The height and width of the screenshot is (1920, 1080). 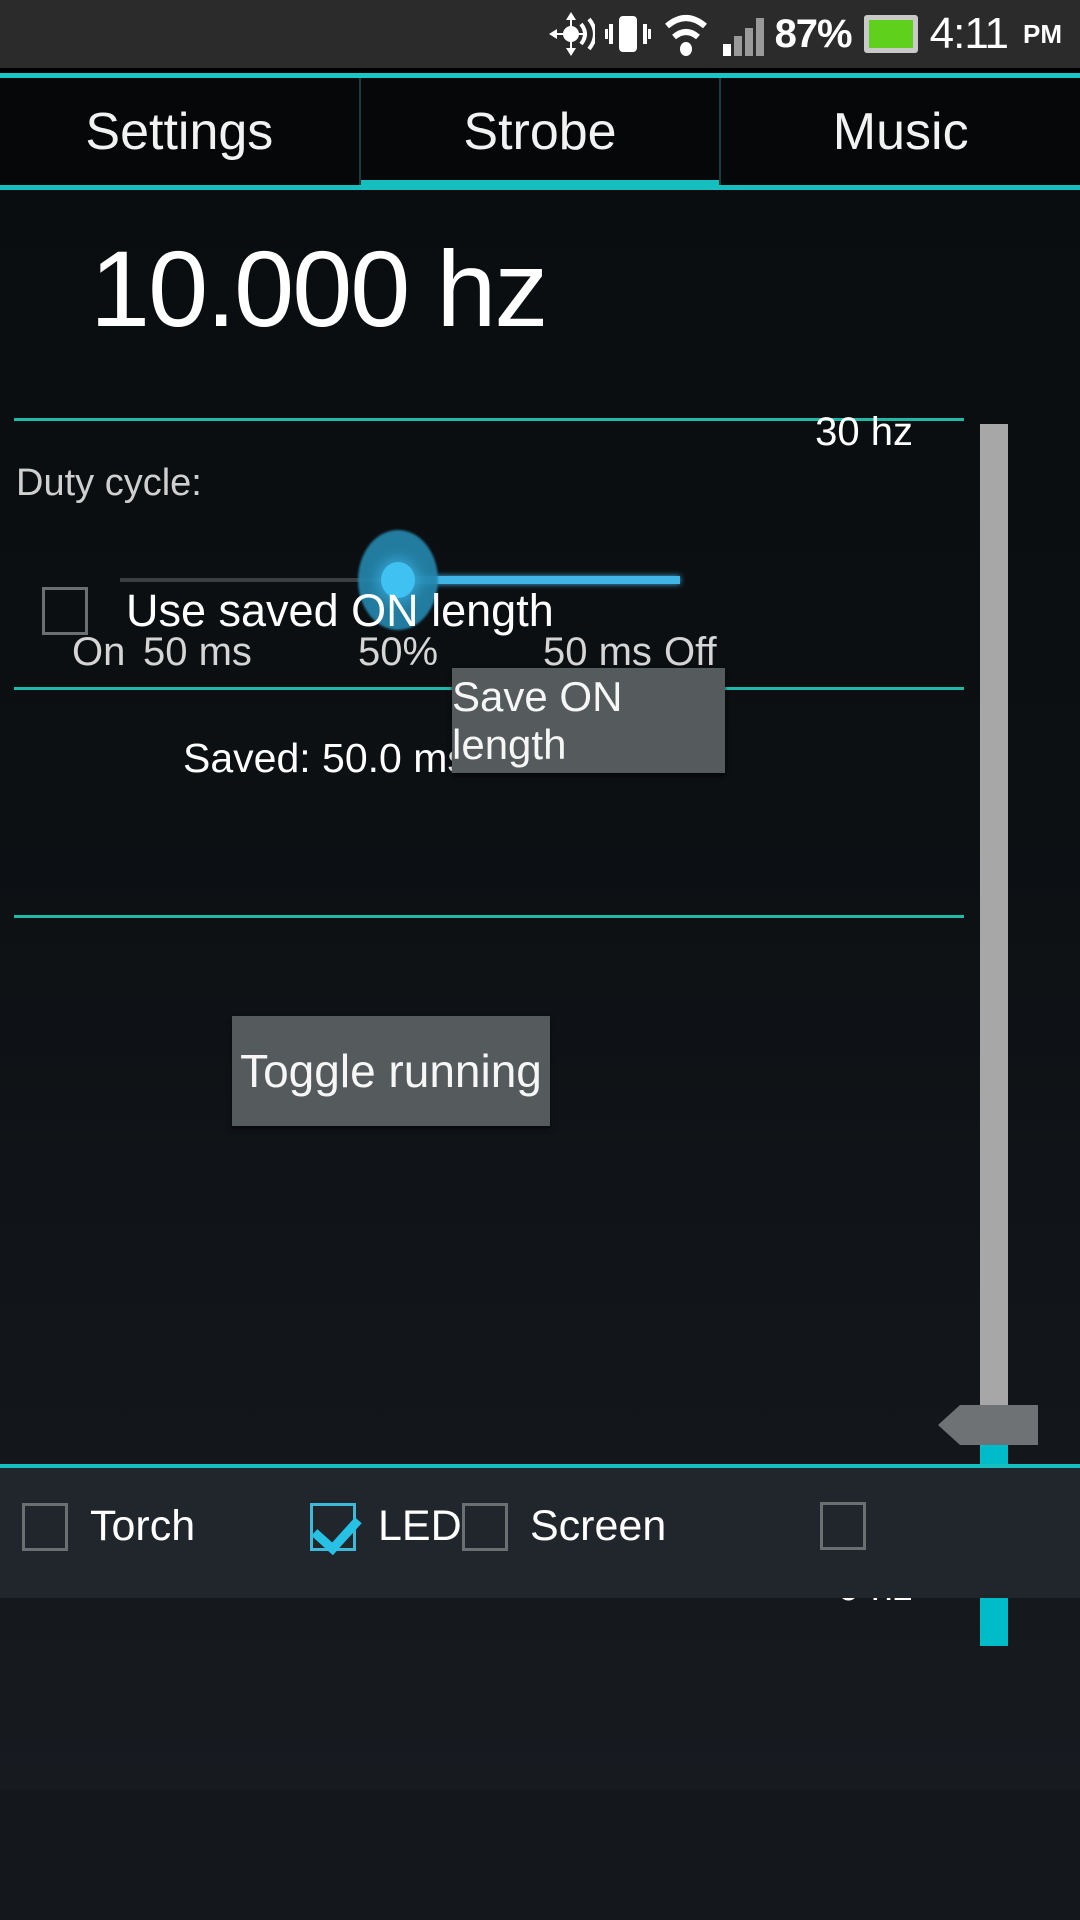 I want to click on output-screen-checkbox, so click(x=485, y=1526).